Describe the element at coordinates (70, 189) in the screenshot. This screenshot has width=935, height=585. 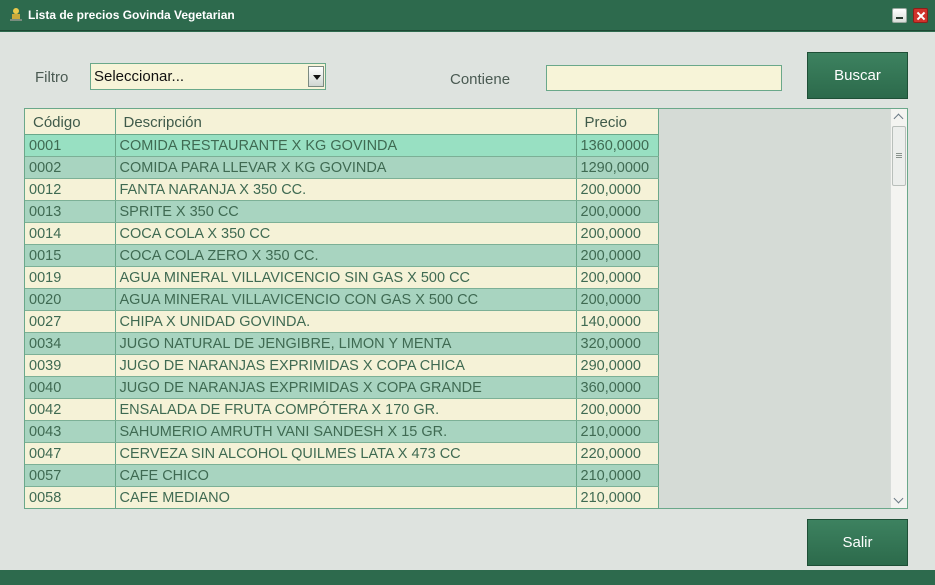
I see `cell-code: 0012` at that location.